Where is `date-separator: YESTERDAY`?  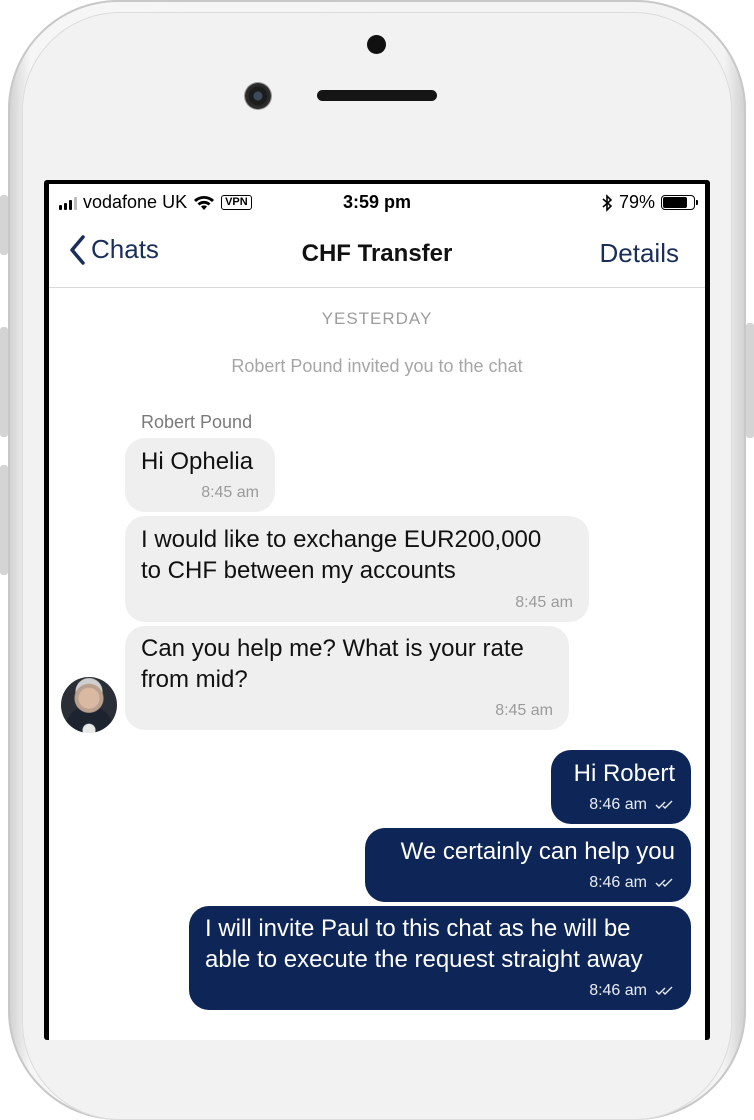
date-separator: YESTERDAY is located at coordinates (377, 318).